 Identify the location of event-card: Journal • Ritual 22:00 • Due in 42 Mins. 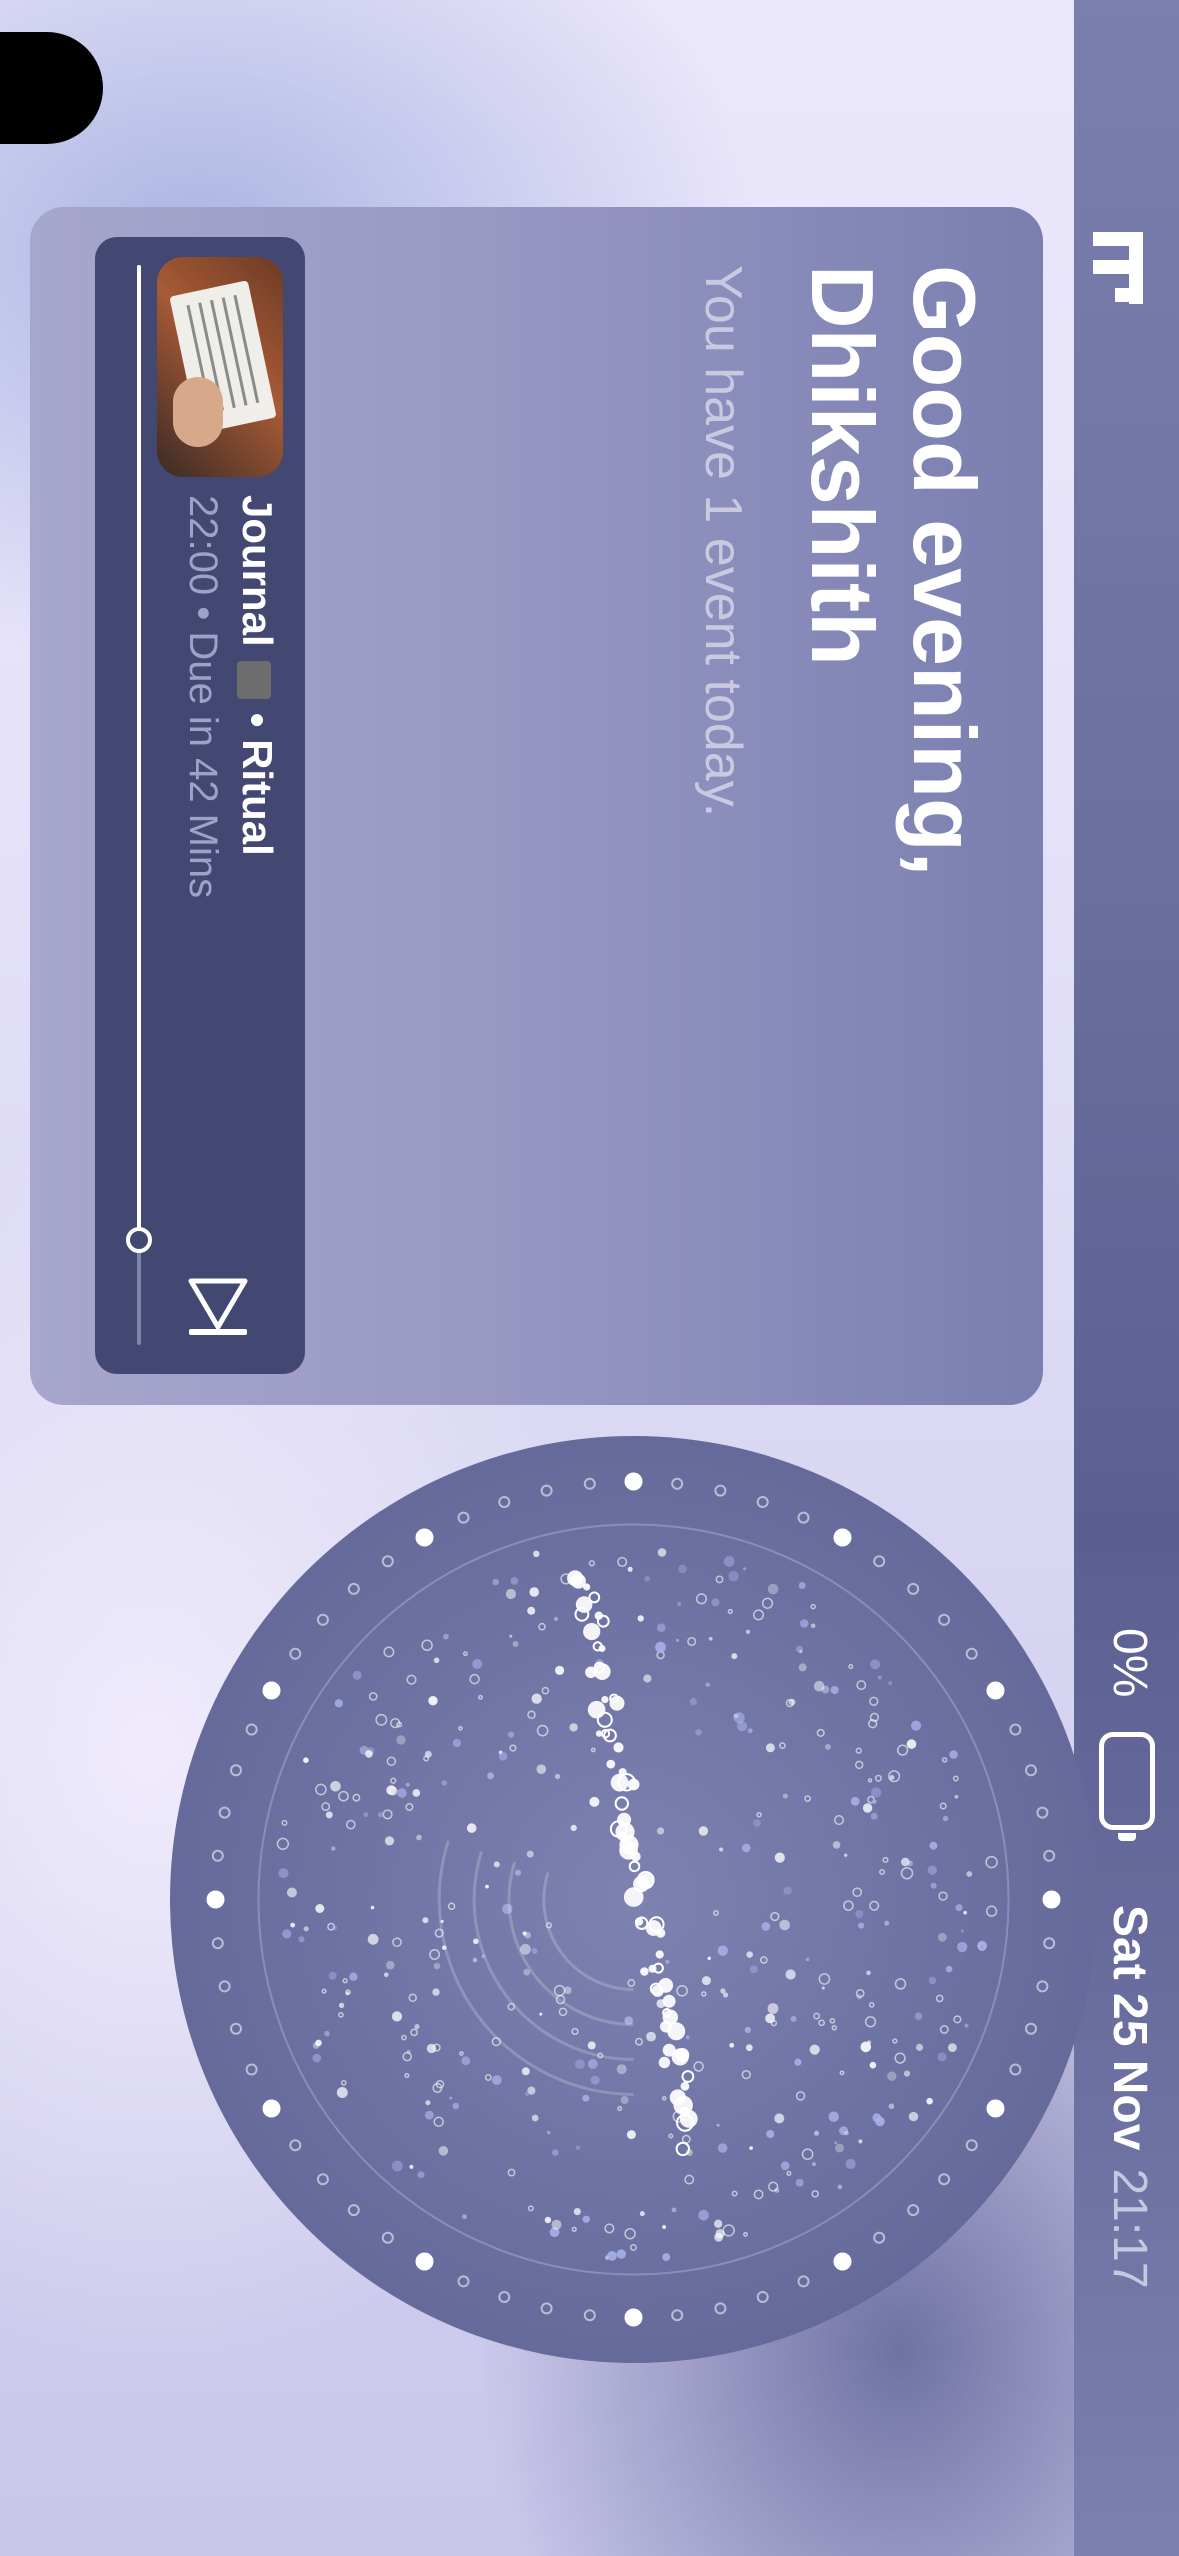
(200, 805).